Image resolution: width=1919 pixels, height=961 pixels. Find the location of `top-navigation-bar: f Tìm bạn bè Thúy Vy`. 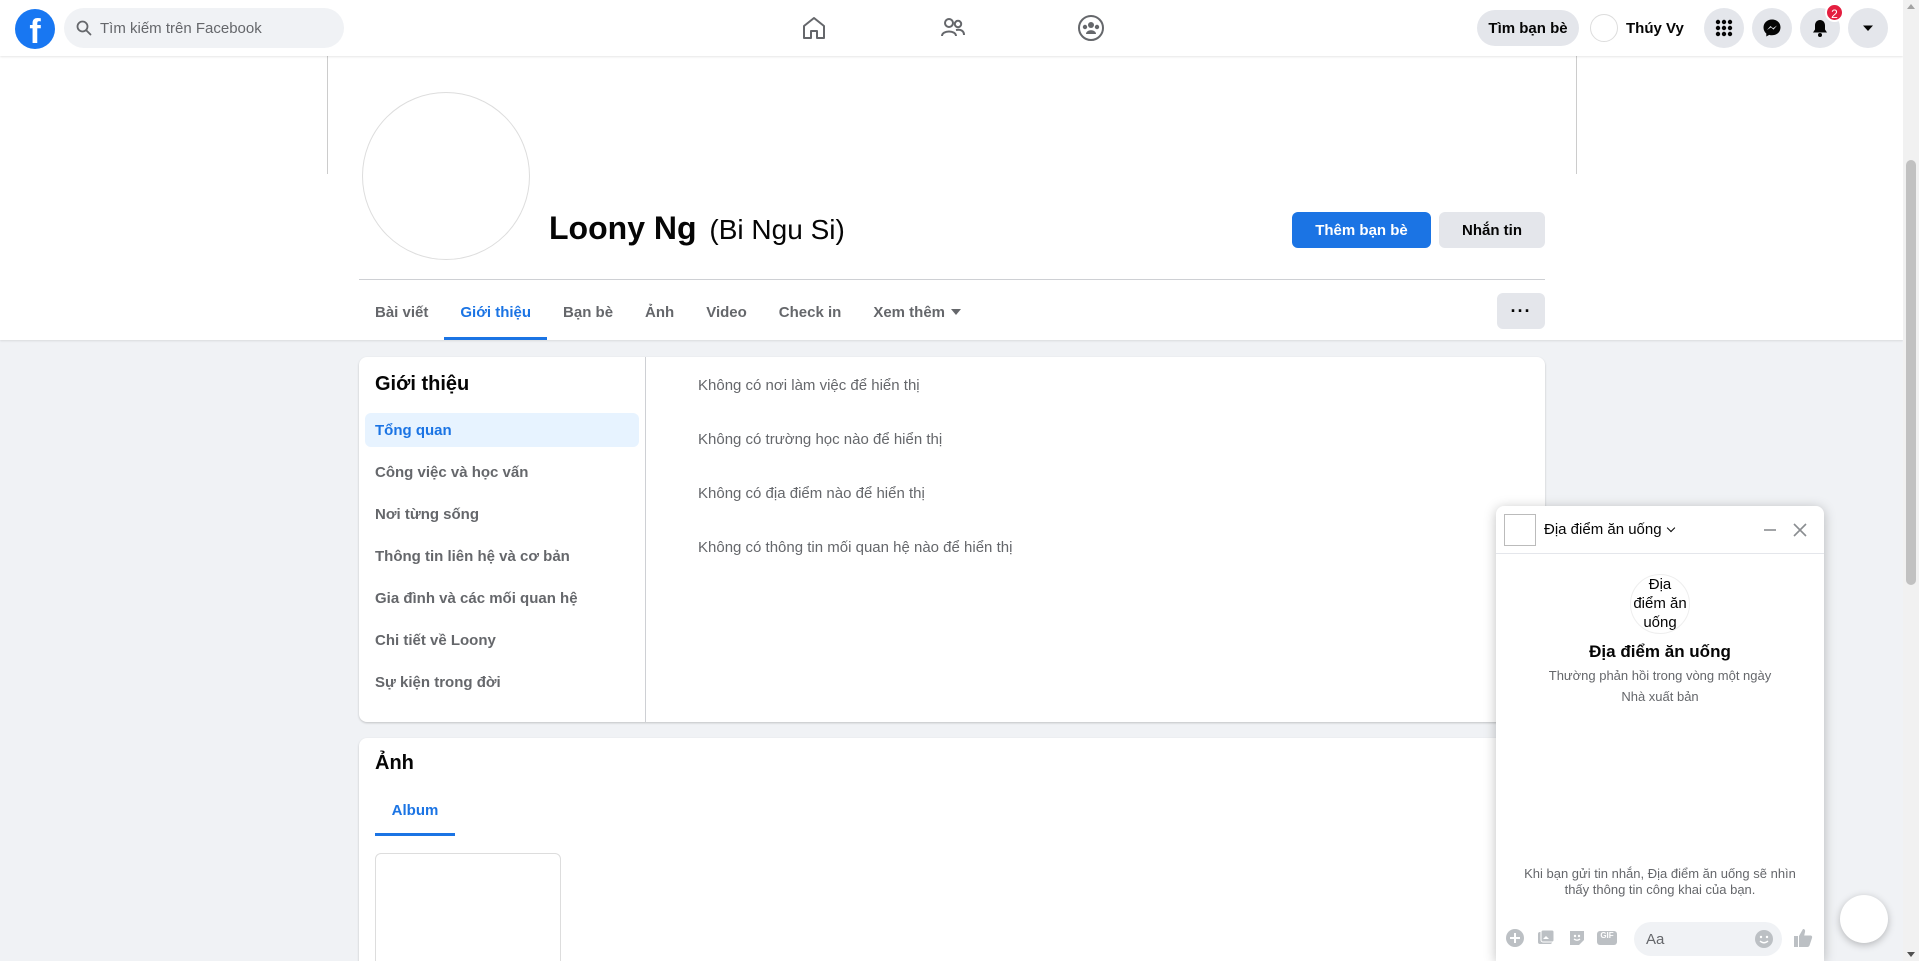

top-navigation-bar: f Tìm bạn bè Thúy Vy is located at coordinates (951, 28).